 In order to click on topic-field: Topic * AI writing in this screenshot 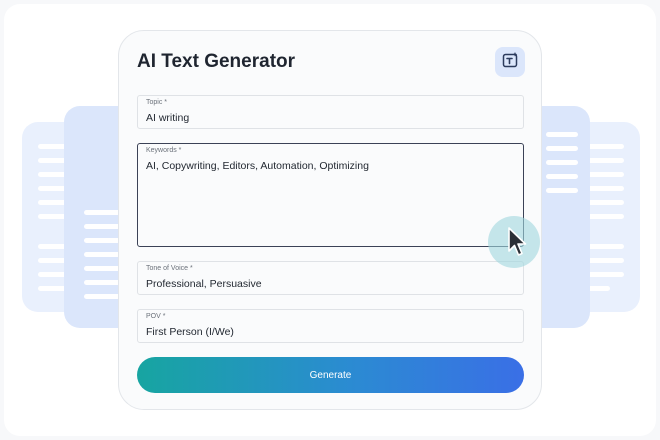, I will do `click(330, 112)`.